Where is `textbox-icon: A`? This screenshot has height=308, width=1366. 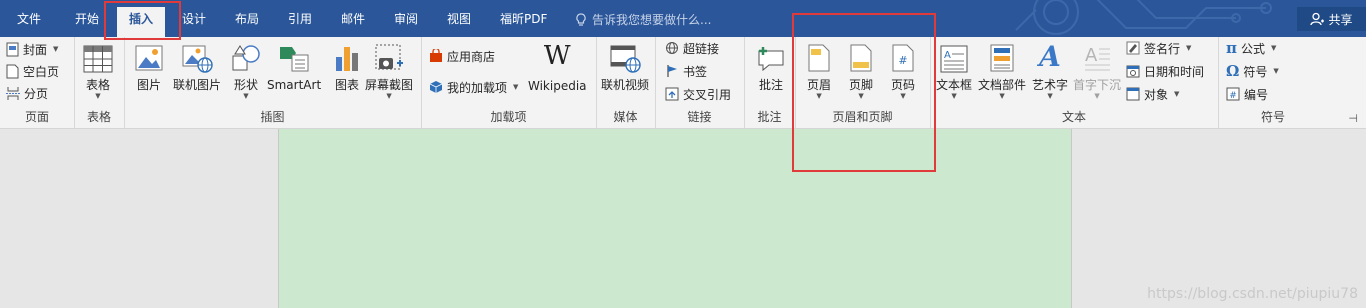
textbox-icon: A is located at coordinates (954, 59).